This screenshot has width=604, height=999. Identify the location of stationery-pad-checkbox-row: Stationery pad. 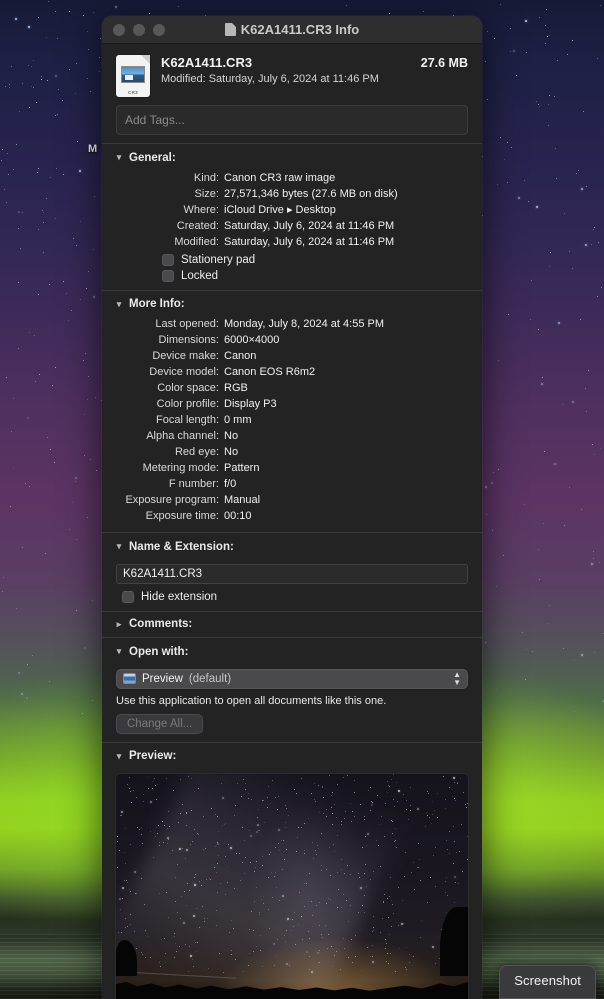
(315, 259).